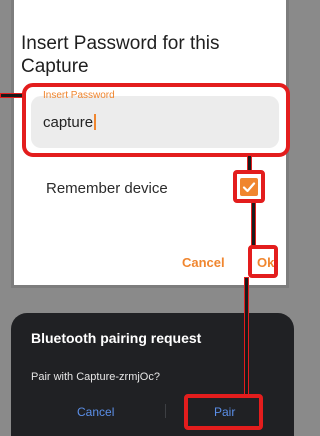 This screenshot has width=320, height=436. Describe the element at coordinates (165, 411) in the screenshot. I see `button-divider` at that location.